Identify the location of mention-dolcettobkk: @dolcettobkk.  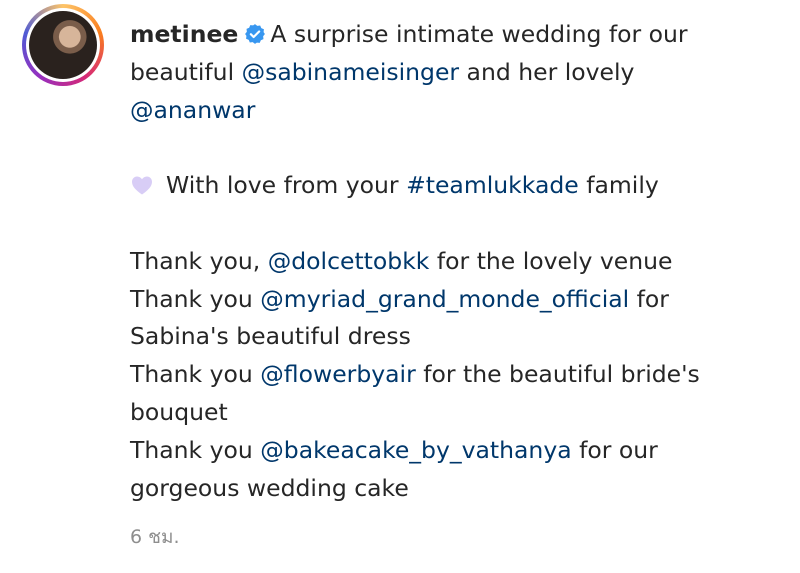
(349, 261).